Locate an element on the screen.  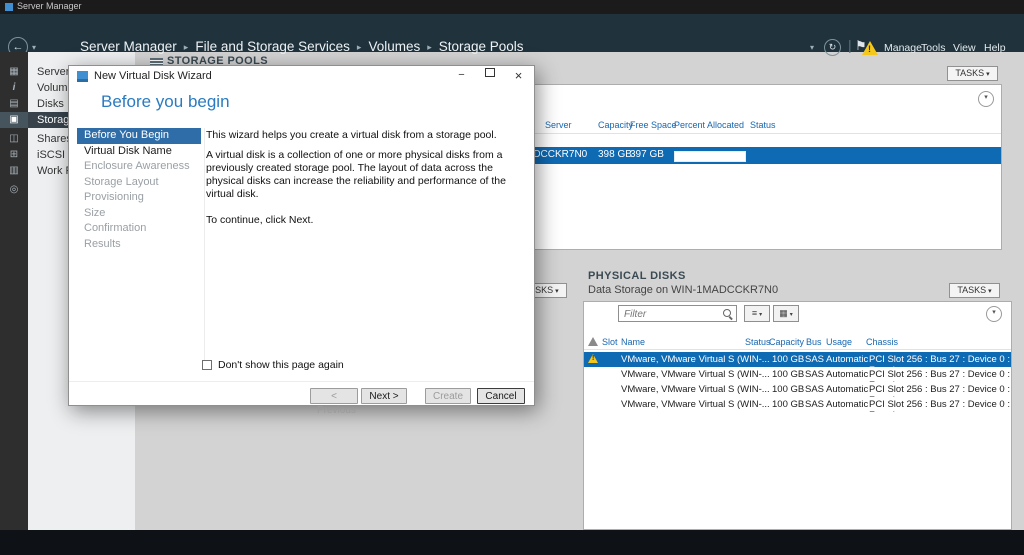
alert-column-icon is located at coordinates (593, 341).